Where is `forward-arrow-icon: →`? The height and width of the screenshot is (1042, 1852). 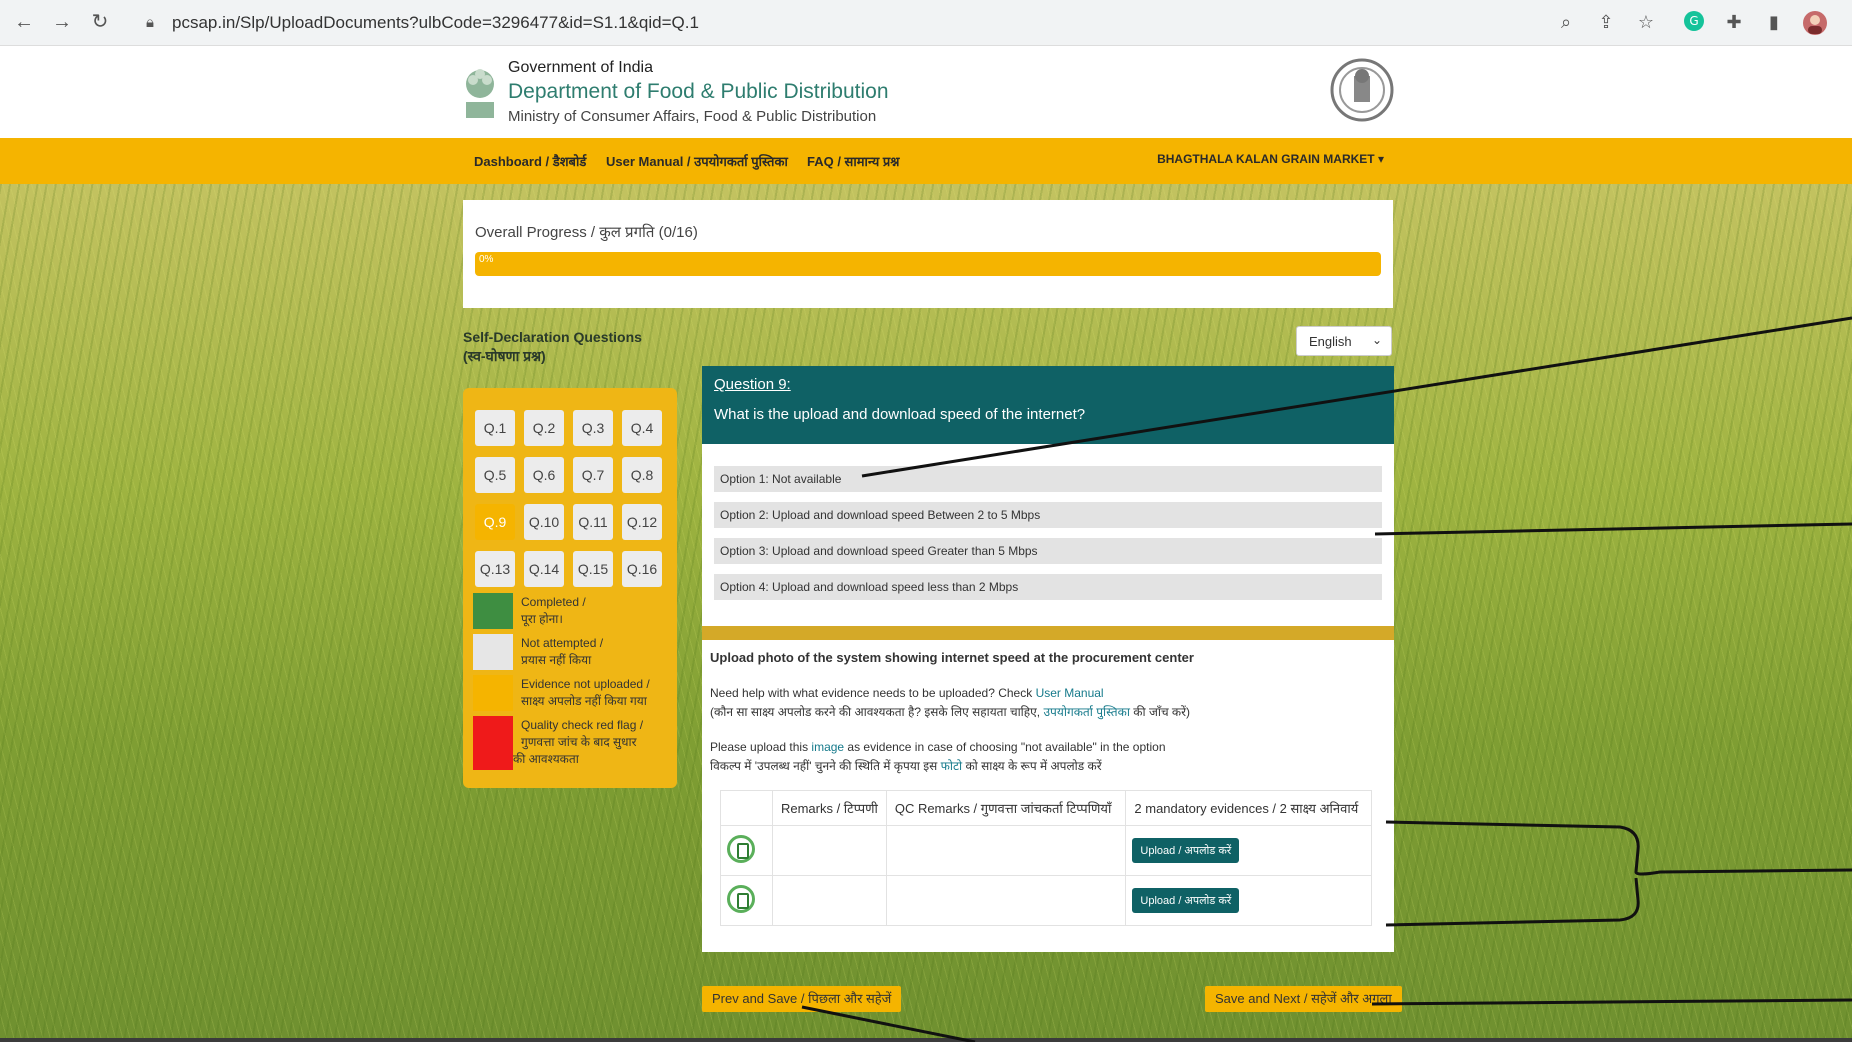
forward-arrow-icon: → is located at coordinates (62, 22).